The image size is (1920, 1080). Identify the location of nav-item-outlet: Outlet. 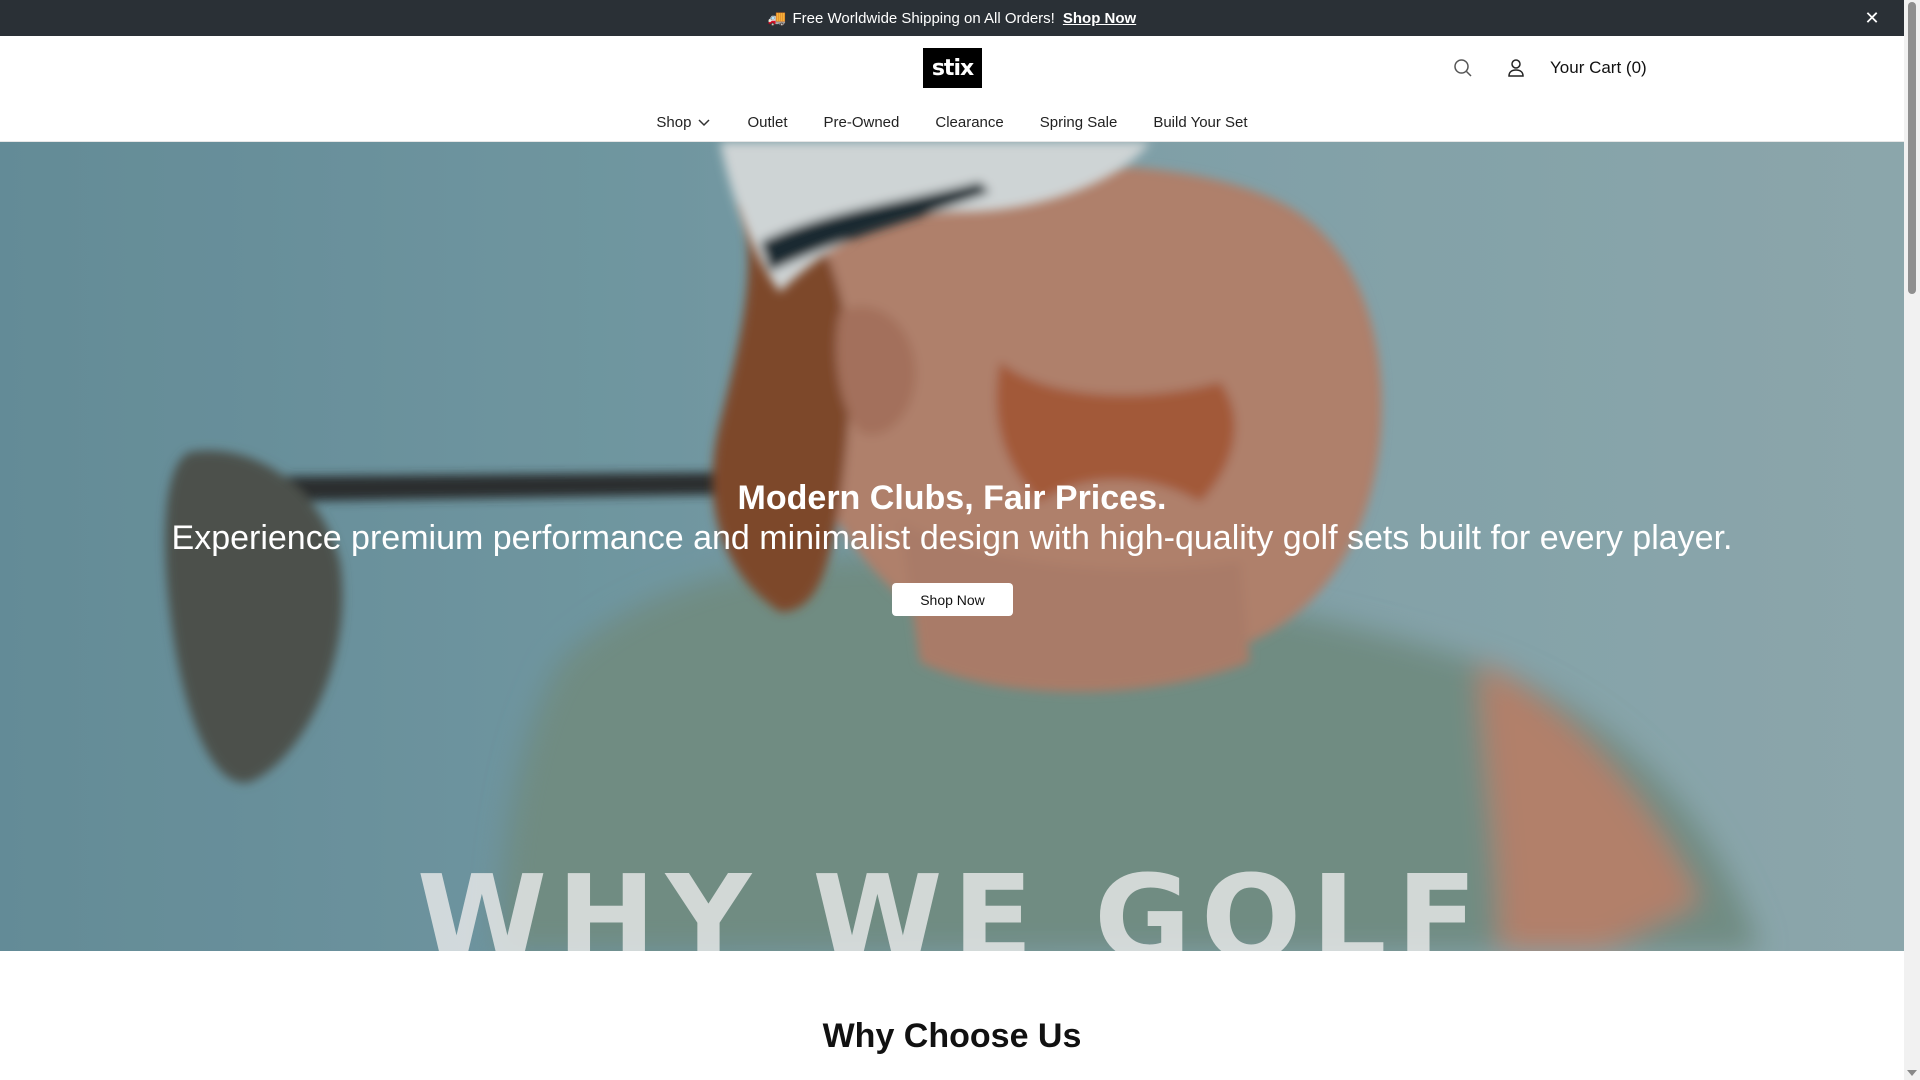
(767, 122).